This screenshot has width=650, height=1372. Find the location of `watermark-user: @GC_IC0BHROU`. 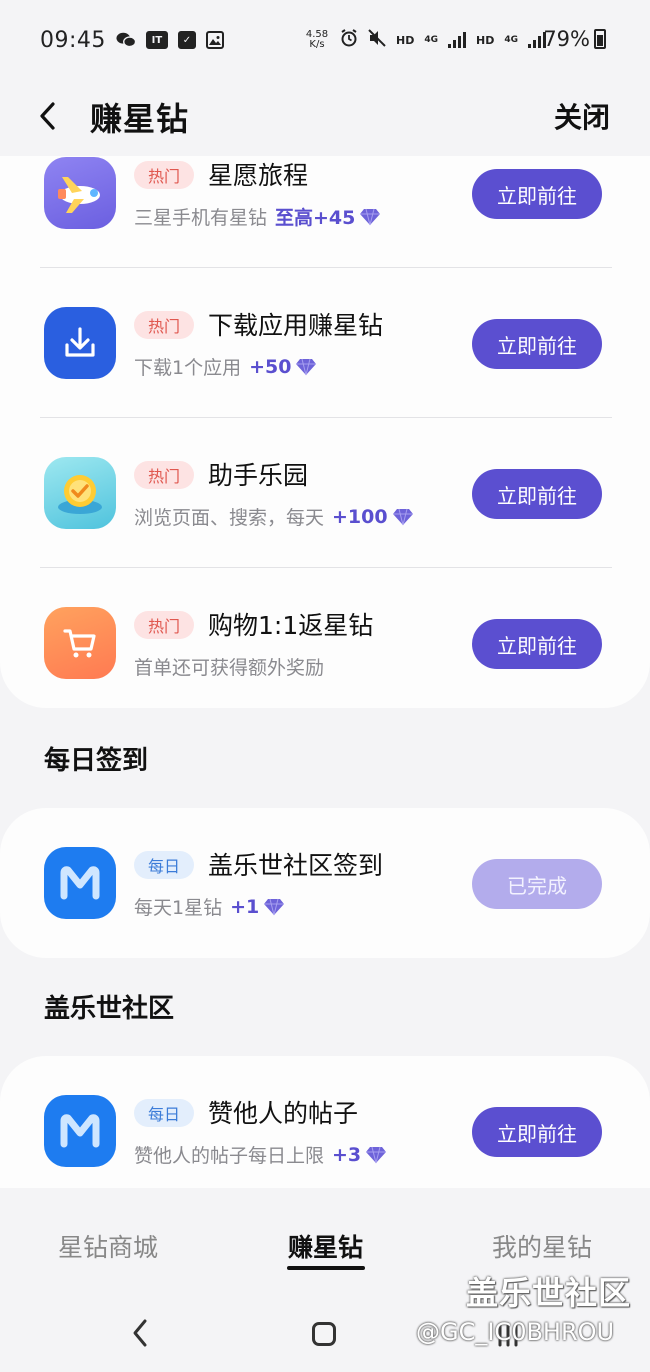

watermark-user: @GC_IC0BHROU is located at coordinates (515, 1332).